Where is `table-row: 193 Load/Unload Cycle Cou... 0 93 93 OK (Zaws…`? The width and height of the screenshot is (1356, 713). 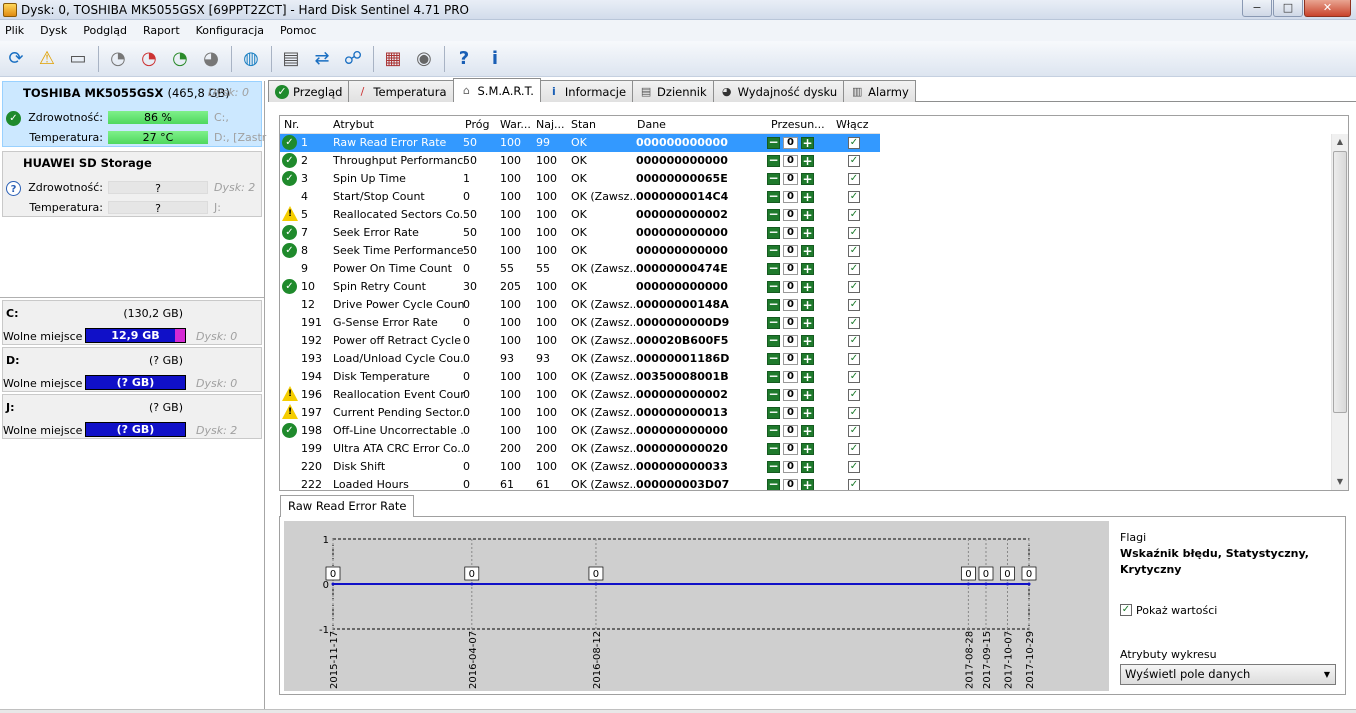 table-row: 193 Load/Unload Cycle Cou... 0 93 93 OK (Zaws… is located at coordinates (580, 359).